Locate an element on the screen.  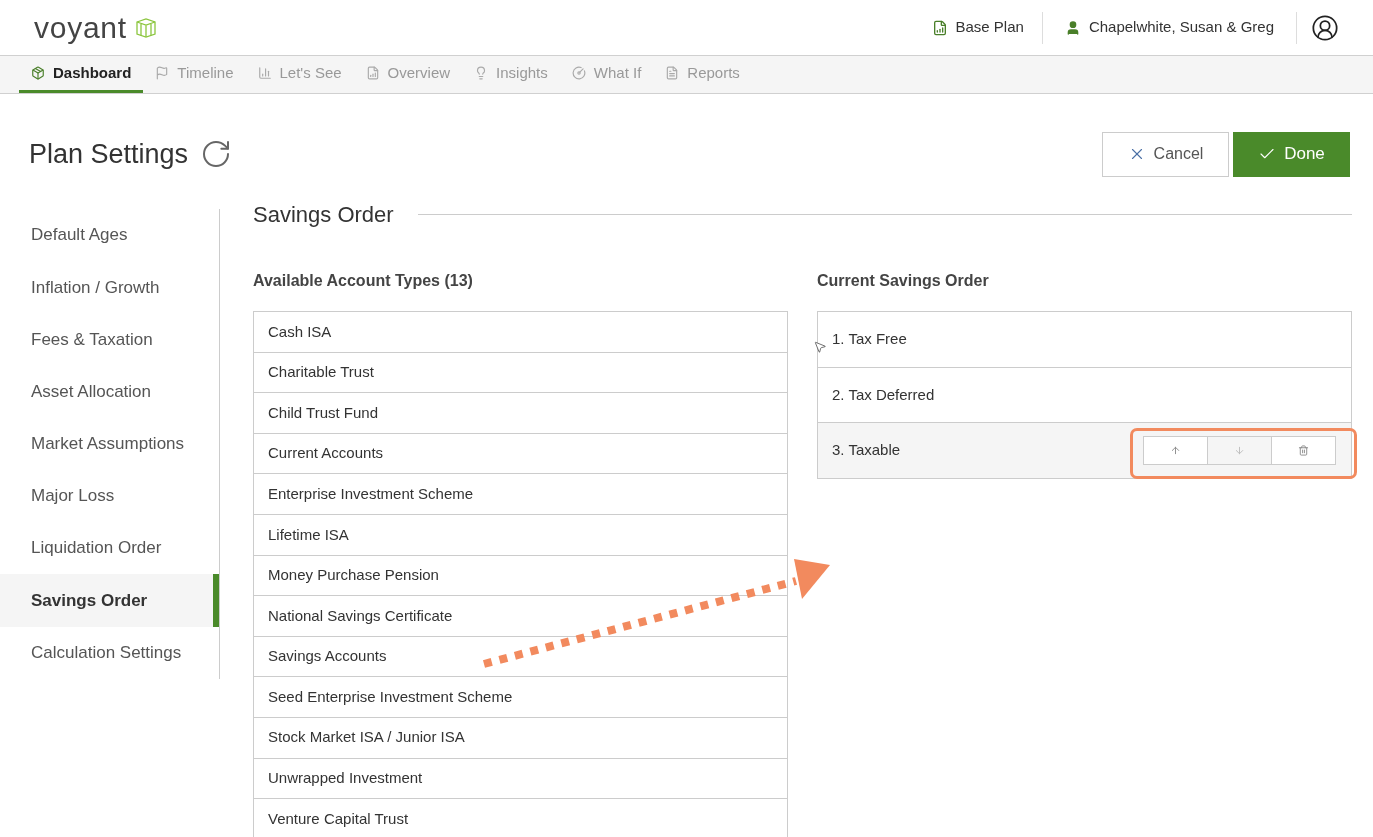
arrow-up-icon is located at coordinates (1175, 450).